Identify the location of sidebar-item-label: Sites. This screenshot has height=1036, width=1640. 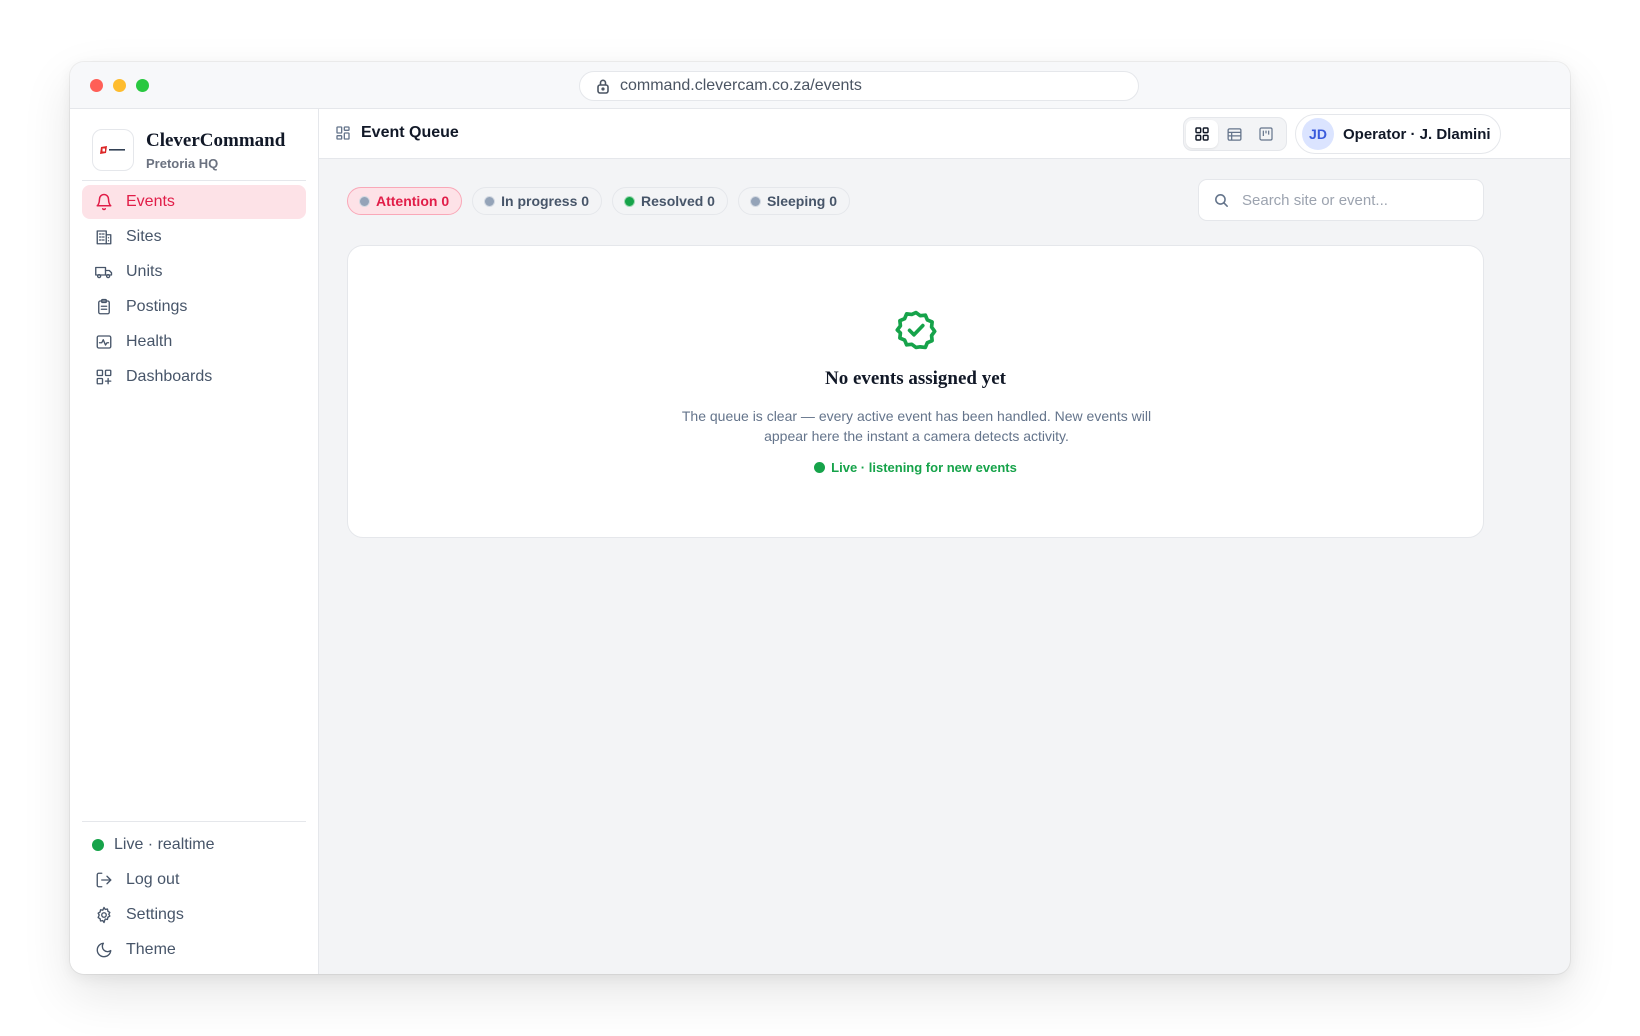
(144, 236).